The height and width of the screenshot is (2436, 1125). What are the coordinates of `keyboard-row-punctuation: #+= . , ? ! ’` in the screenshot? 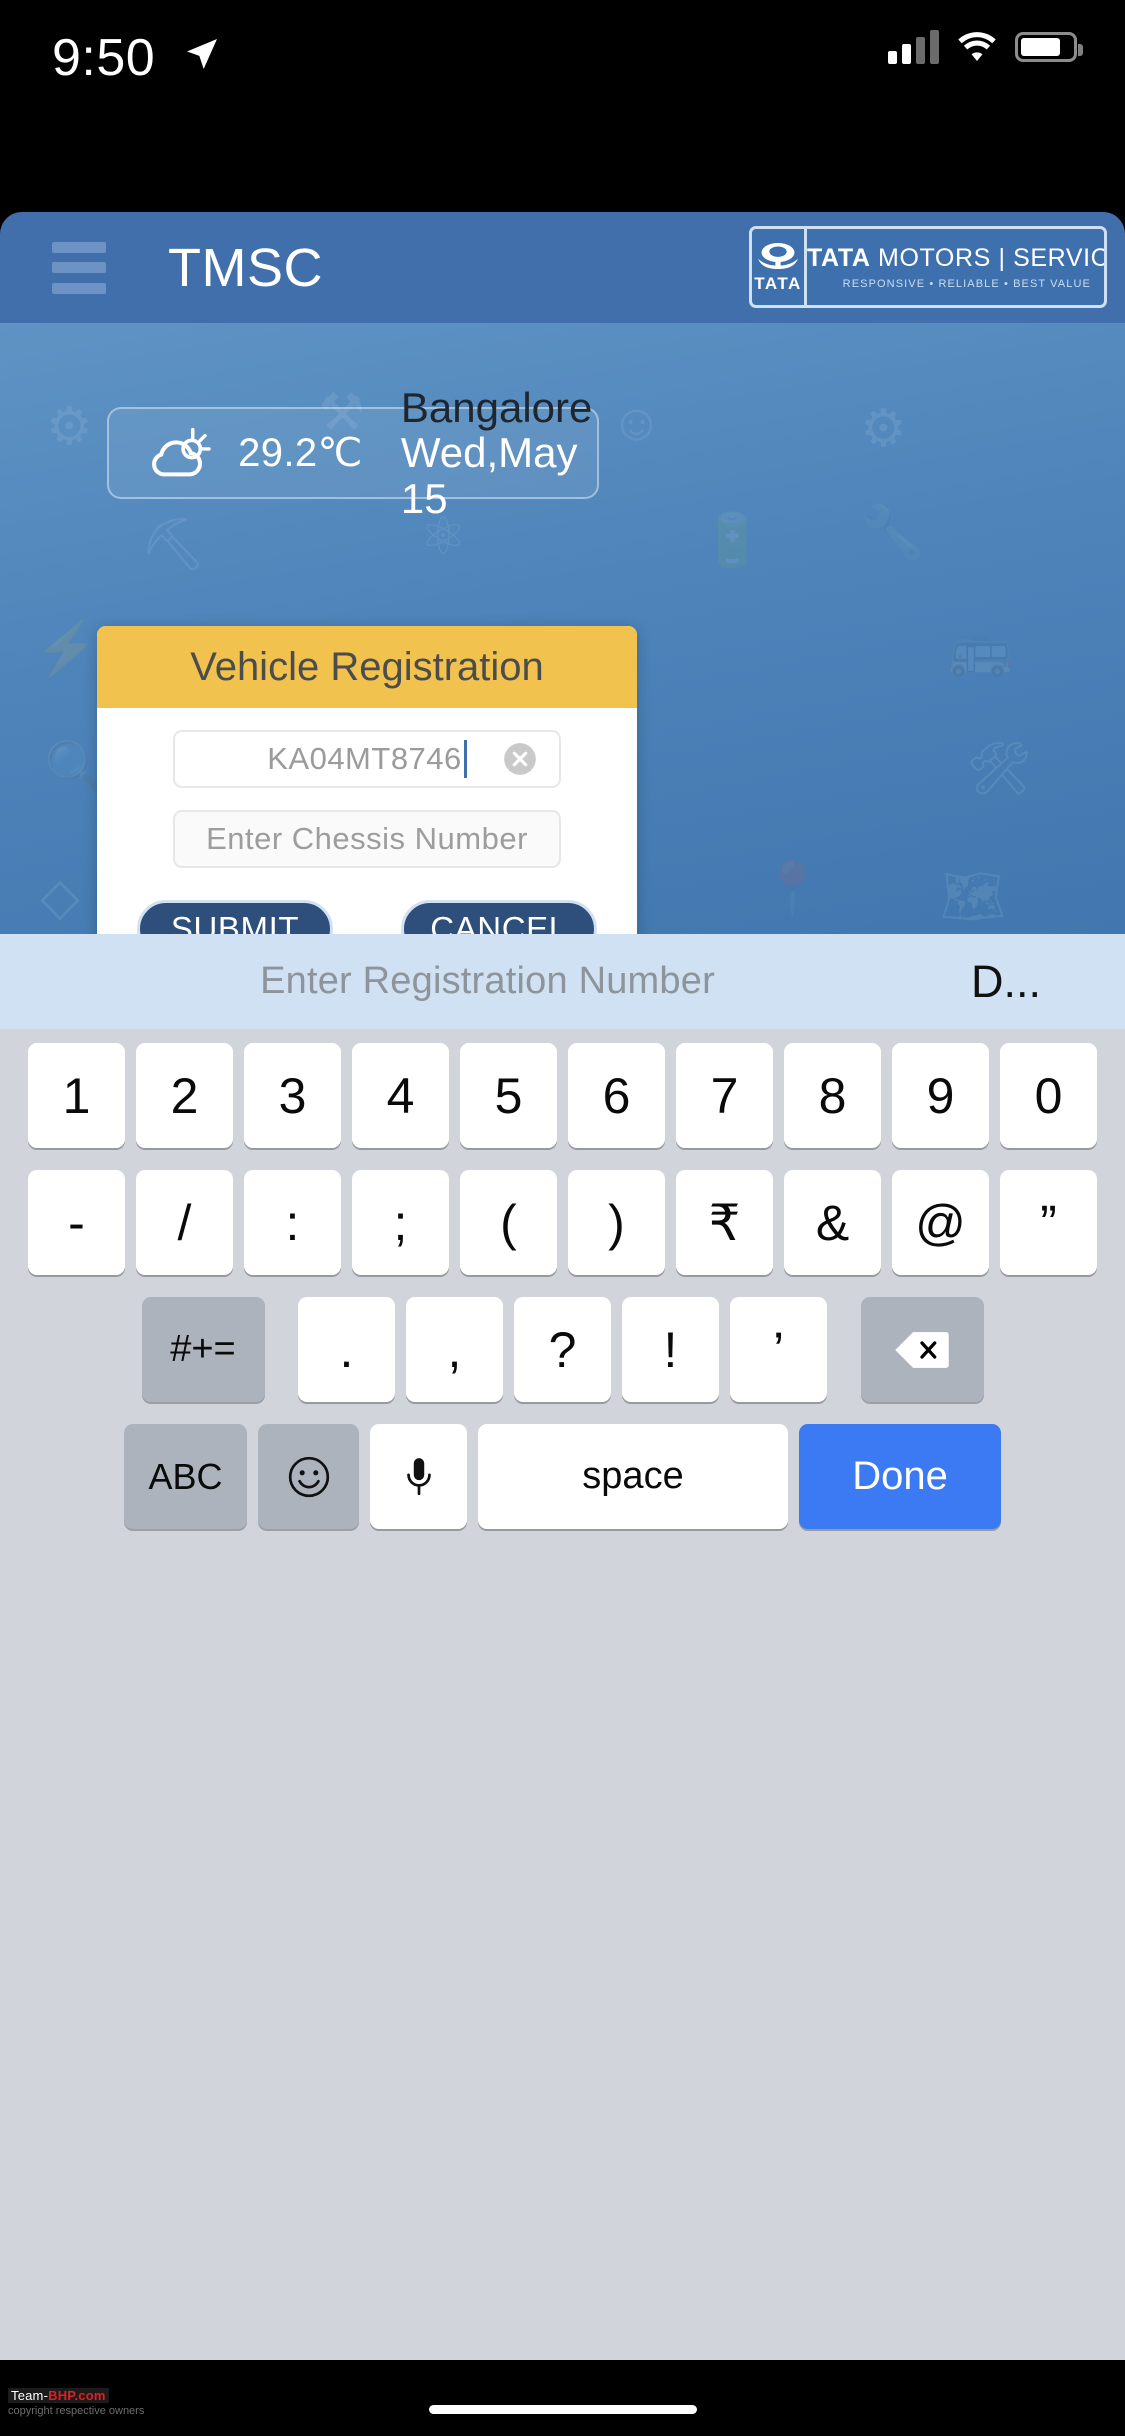 It's located at (562, 1349).